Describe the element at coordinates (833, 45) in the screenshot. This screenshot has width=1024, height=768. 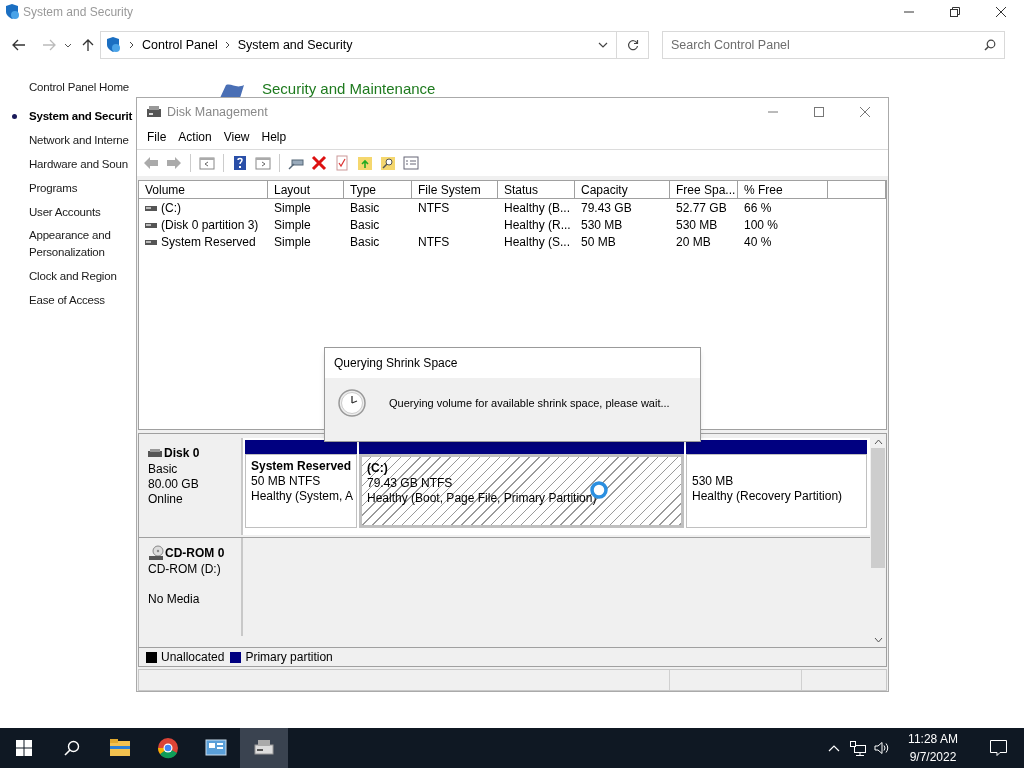
I see `search-field: Search Control Panel` at that location.